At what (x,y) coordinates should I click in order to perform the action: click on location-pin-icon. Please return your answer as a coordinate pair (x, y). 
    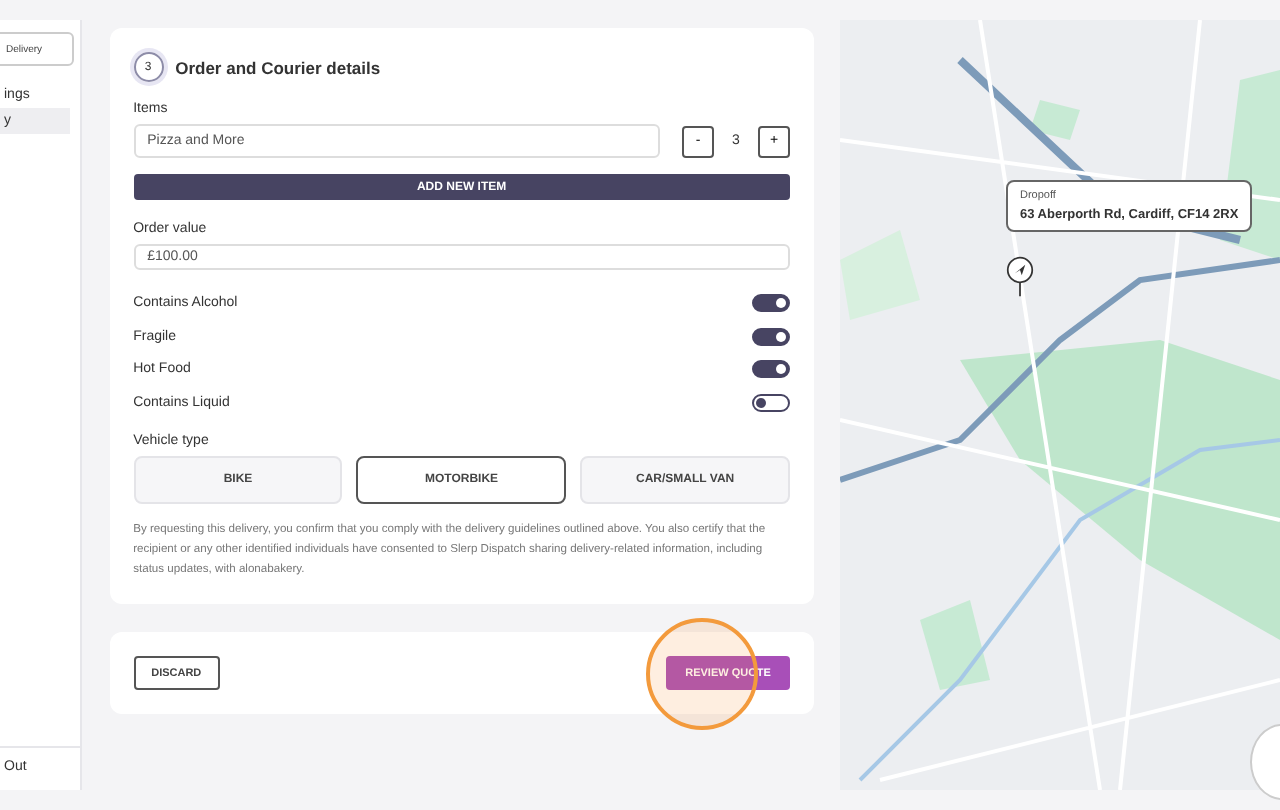
    Looking at the image, I should click on (1020, 277).